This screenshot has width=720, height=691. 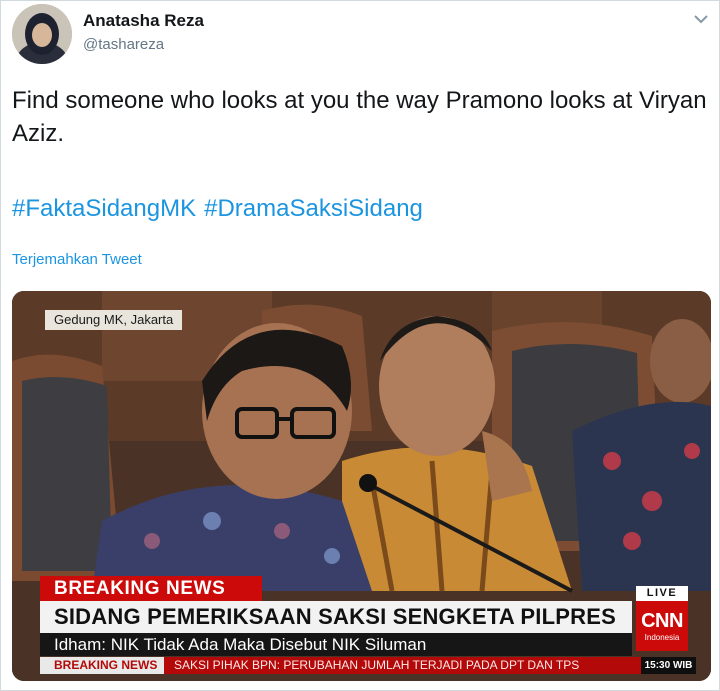 I want to click on translate-tweet-link: Terjemahkan Tweet, so click(x=77, y=259).